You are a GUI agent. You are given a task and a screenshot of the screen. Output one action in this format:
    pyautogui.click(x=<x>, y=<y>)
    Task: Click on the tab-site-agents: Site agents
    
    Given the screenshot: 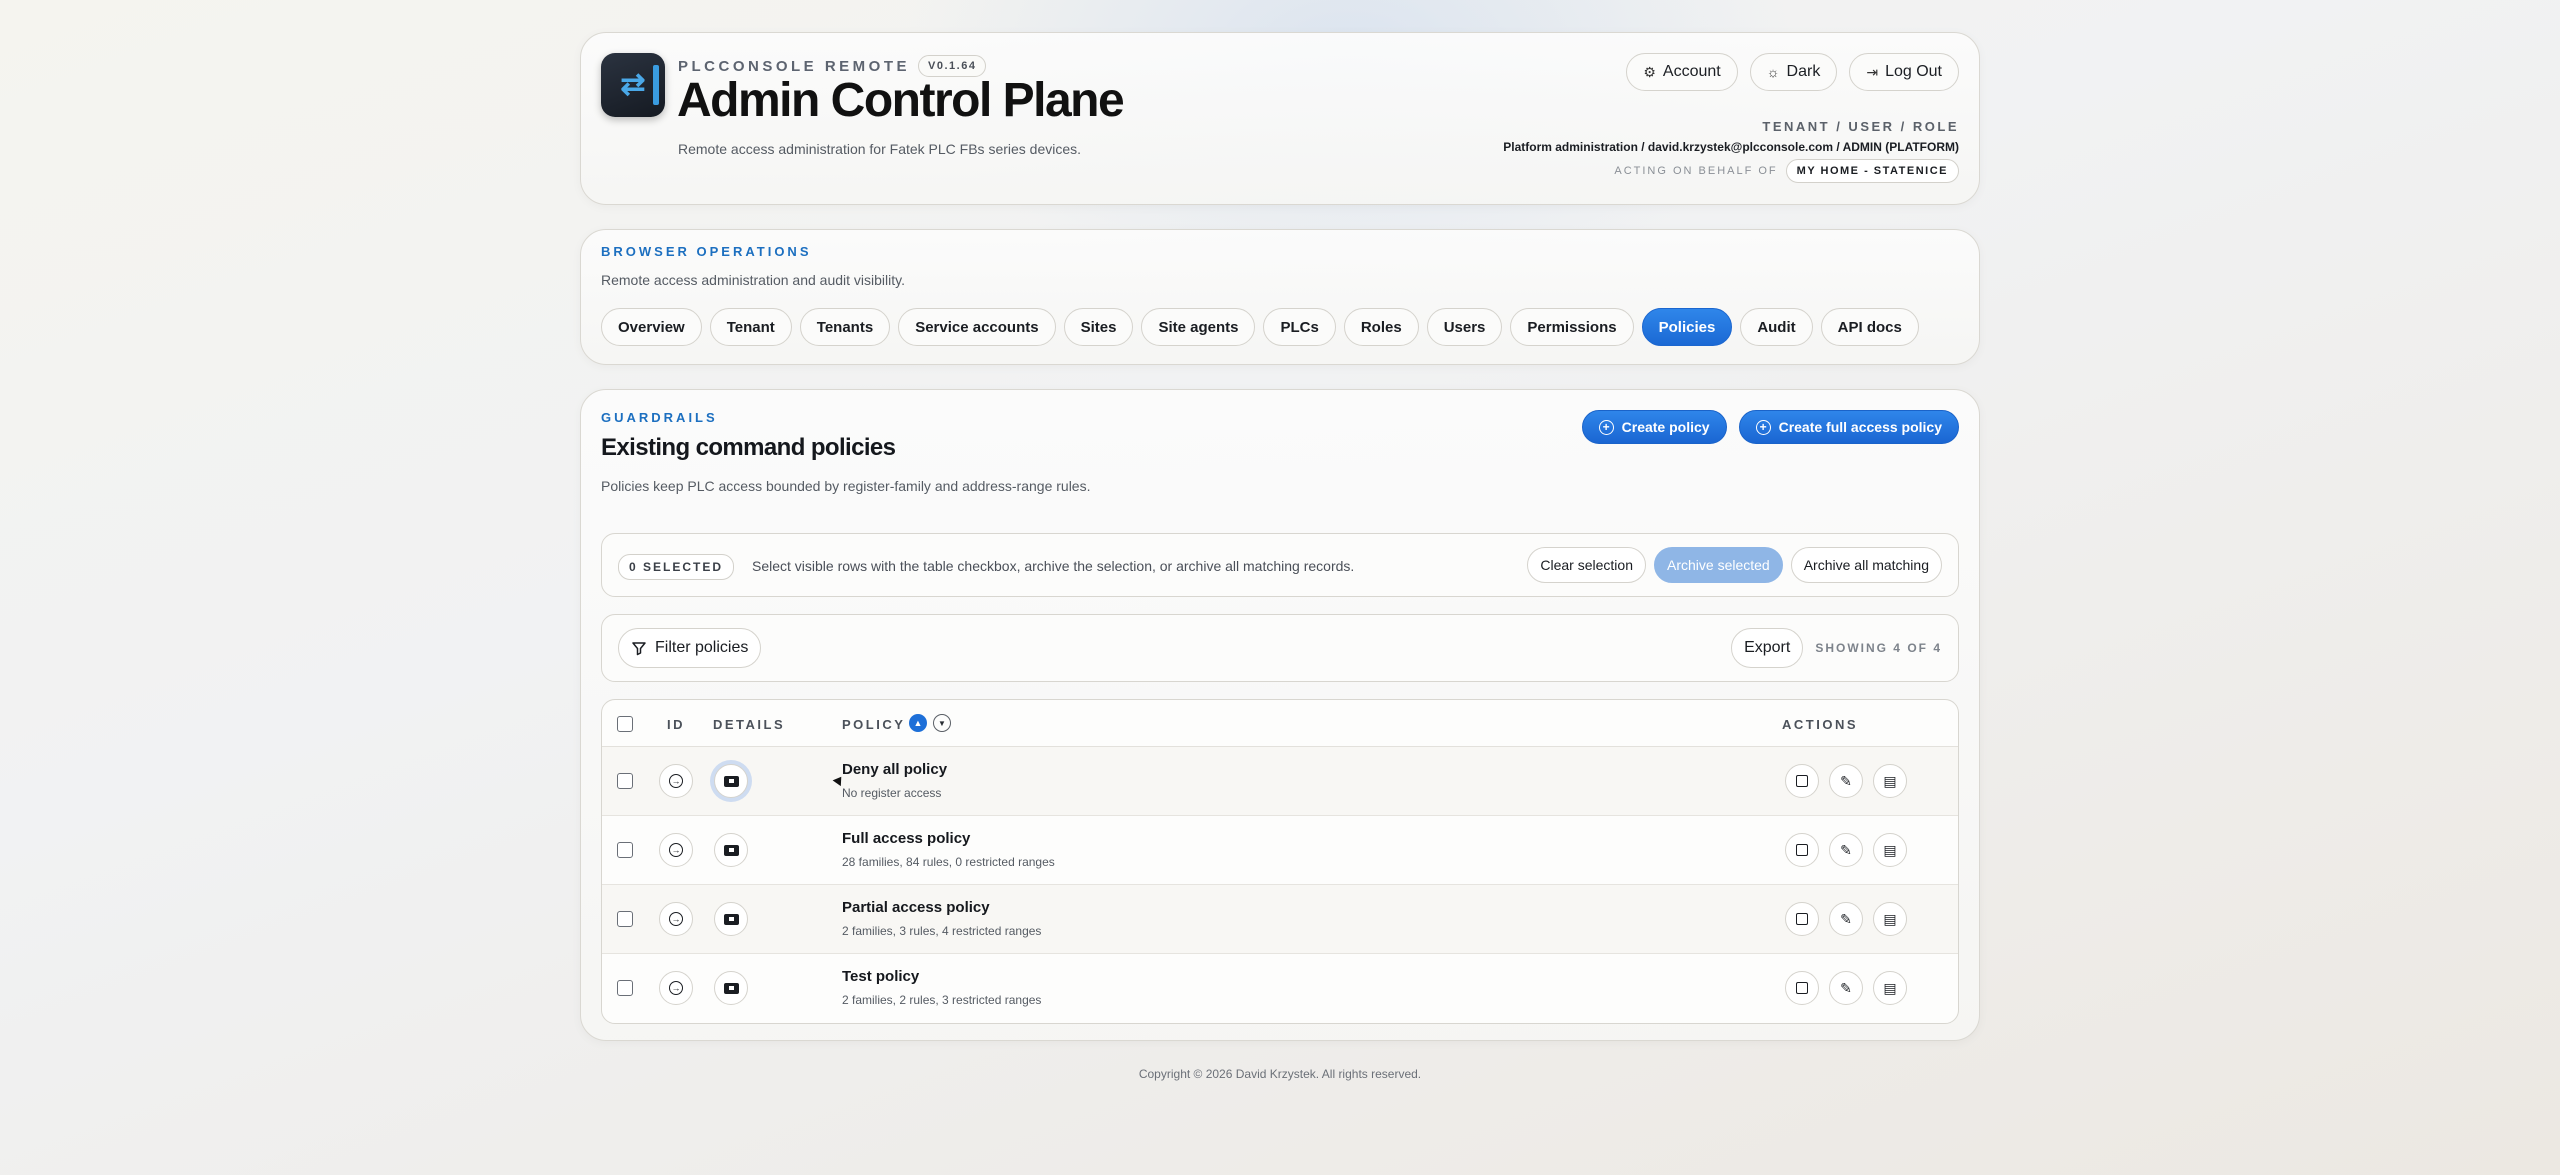 What is the action you would take?
    pyautogui.click(x=1198, y=327)
    